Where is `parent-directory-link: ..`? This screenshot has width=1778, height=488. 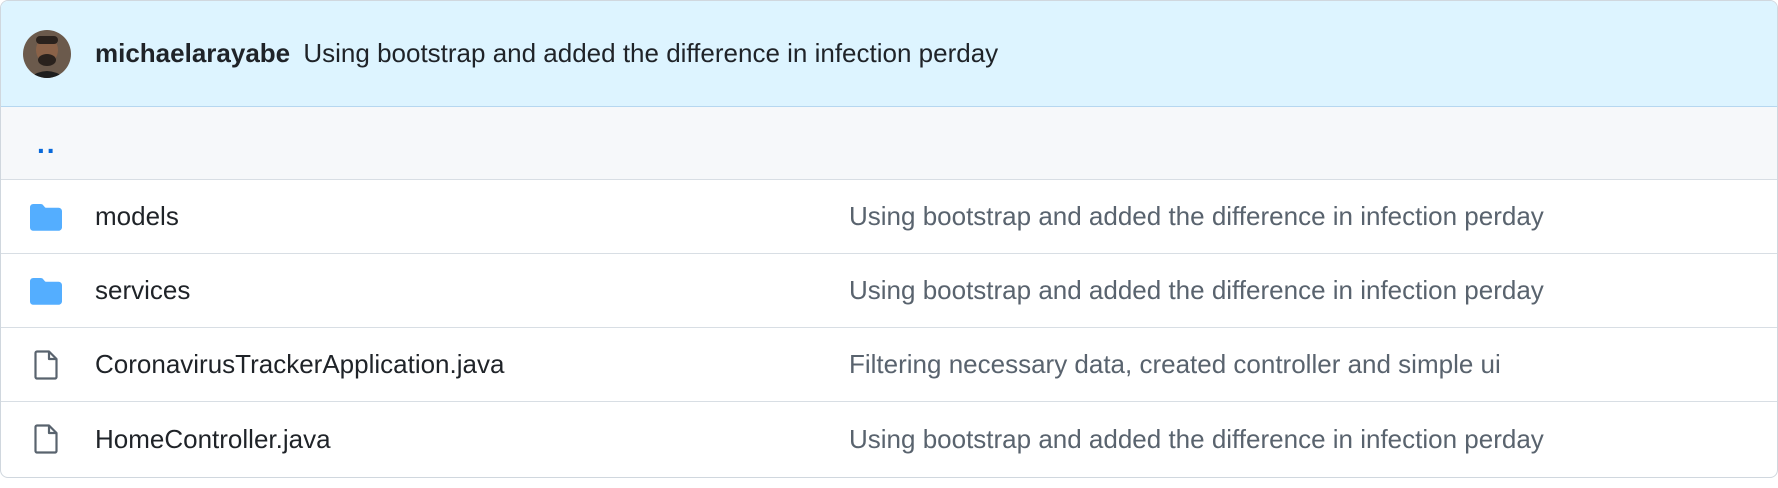 parent-directory-link: .. is located at coordinates (47, 144).